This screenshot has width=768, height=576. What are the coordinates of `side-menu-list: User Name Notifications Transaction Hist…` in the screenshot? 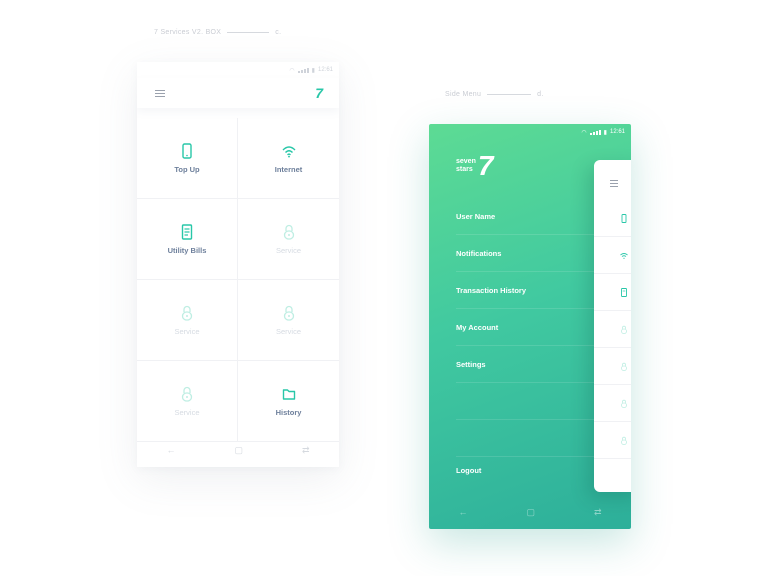 It's located at (531, 327).